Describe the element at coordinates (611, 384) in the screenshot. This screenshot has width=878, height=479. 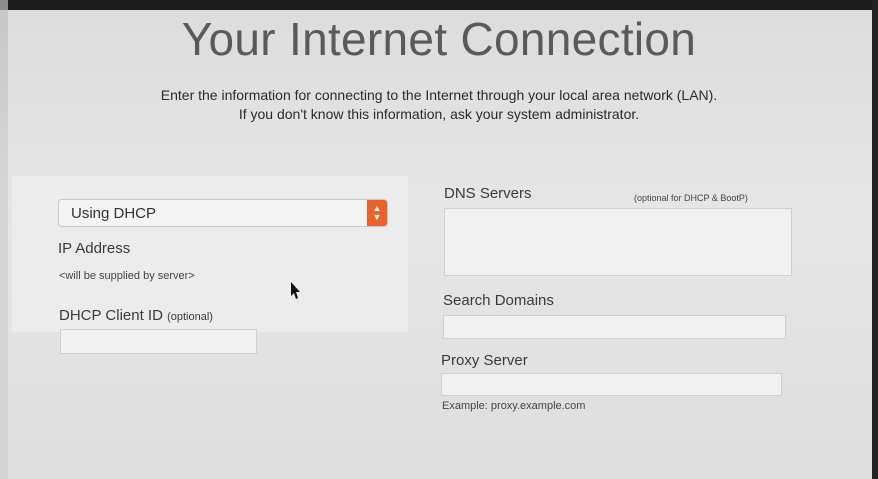
I see `proxy-server-field` at that location.